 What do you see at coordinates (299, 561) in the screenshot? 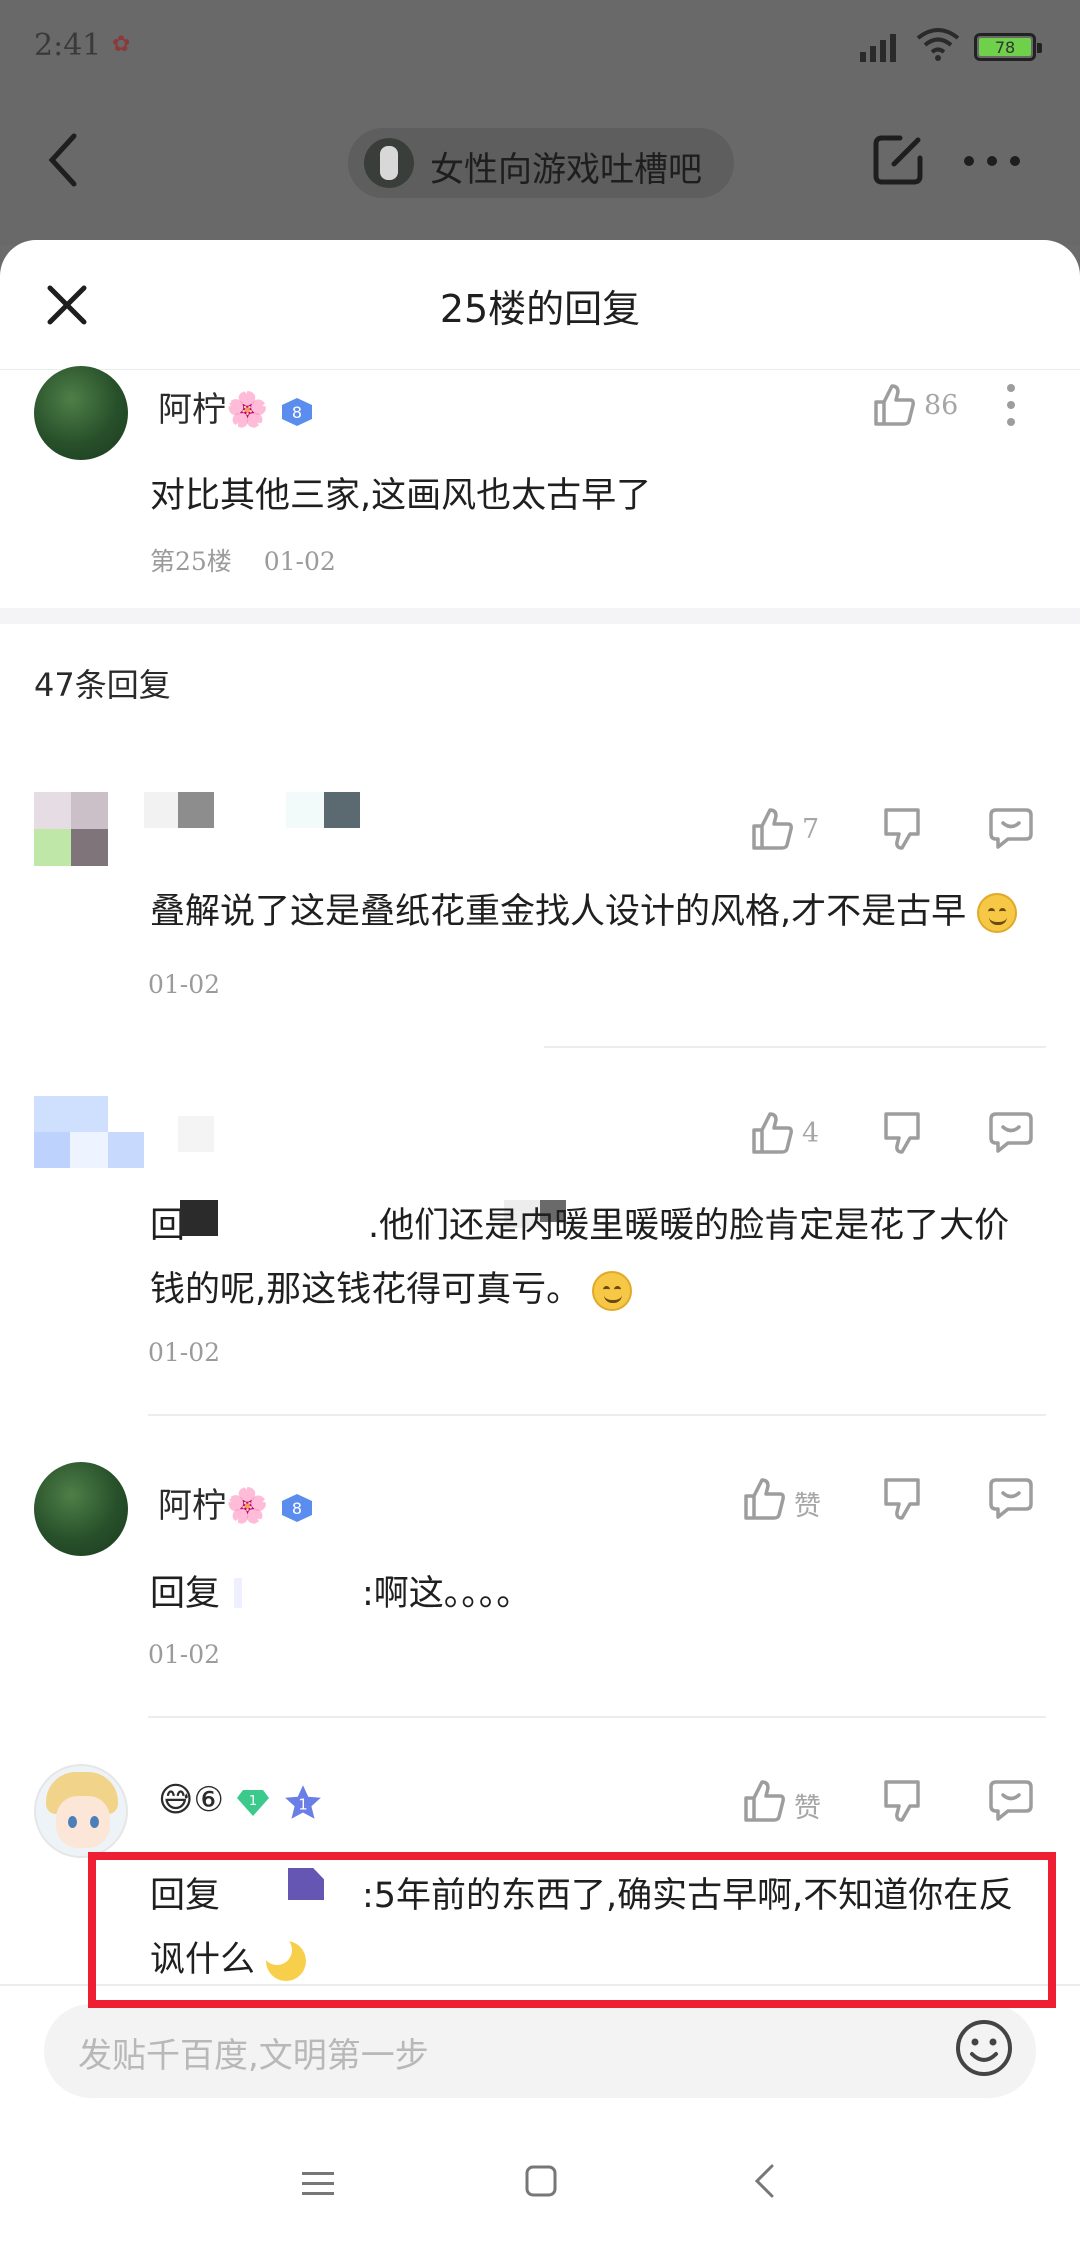
I see `post-date: 01-02` at bounding box center [299, 561].